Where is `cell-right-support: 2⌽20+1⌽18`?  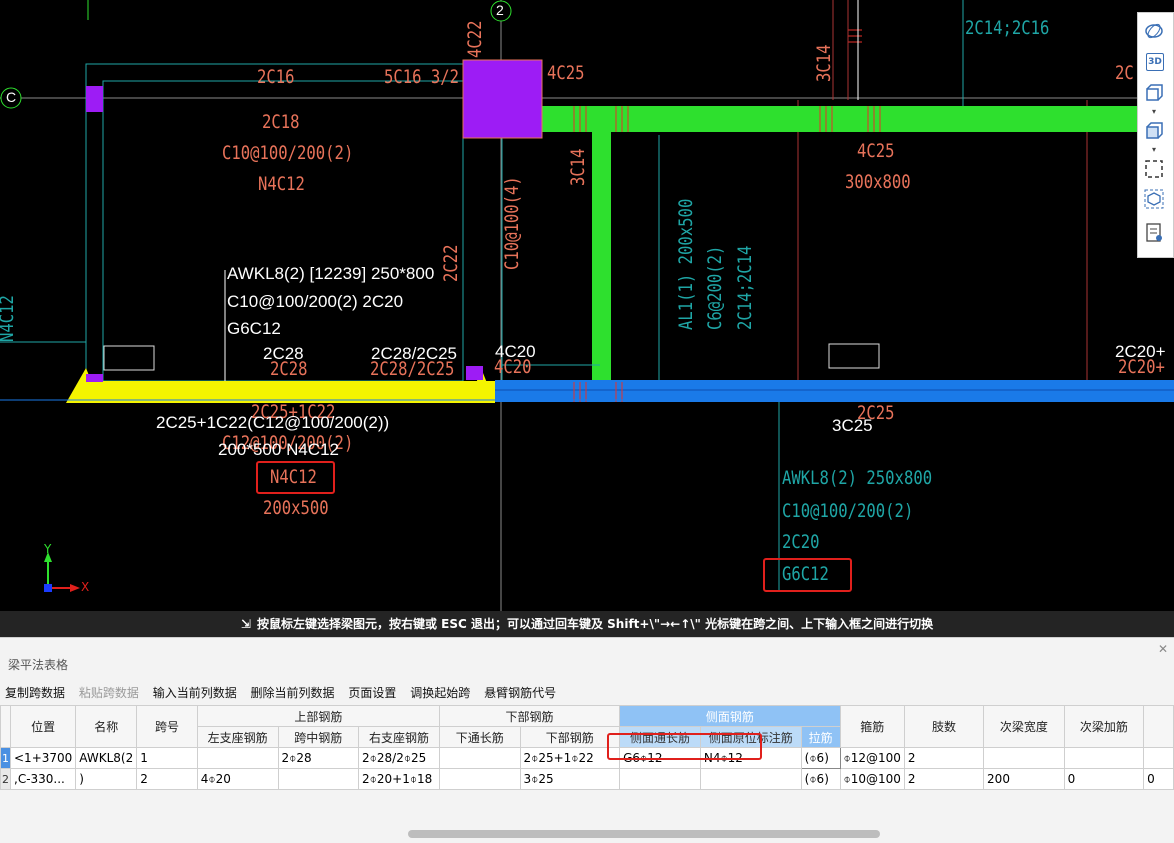 cell-right-support: 2⌽20+1⌽18 is located at coordinates (399, 779).